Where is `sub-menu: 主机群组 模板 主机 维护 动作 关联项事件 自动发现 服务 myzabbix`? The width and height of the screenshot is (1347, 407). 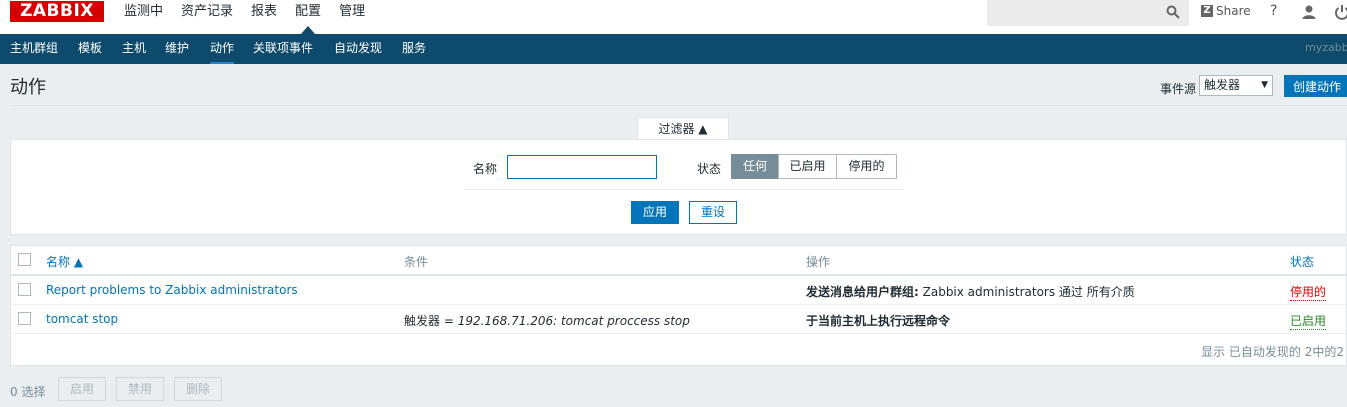 sub-menu: 主机群组 模板 主机 维护 动作 关联项事件 自动发现 服务 myzabbix is located at coordinates (673, 49).